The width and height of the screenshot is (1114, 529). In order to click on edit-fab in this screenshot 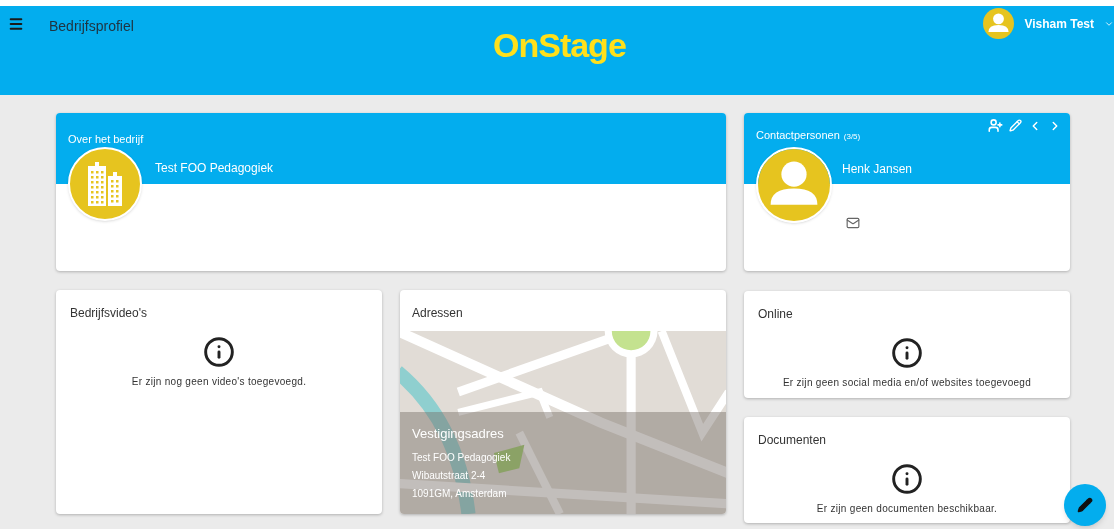, I will do `click(1085, 505)`.